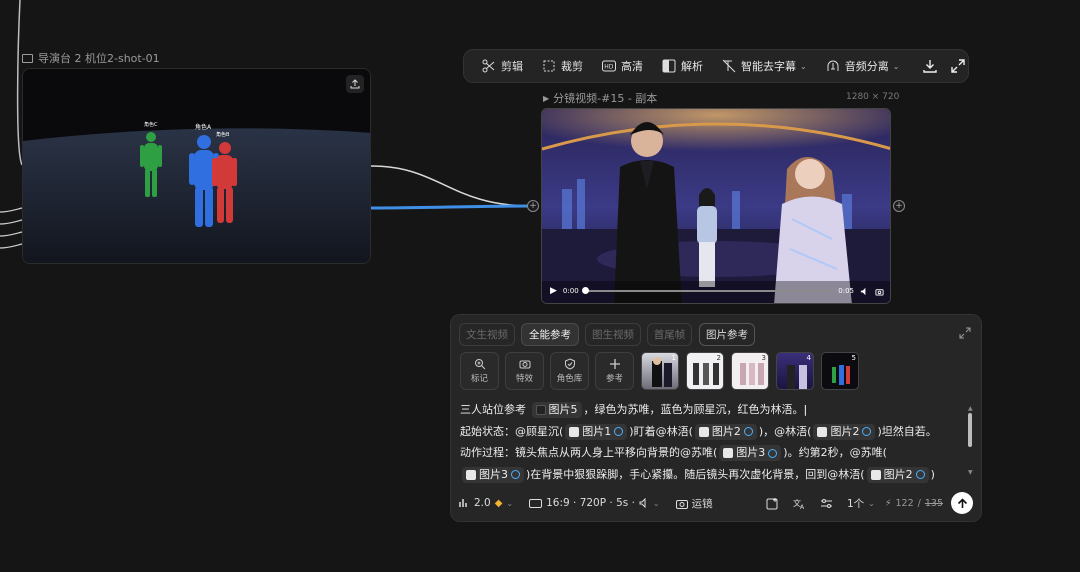 The image size is (1080, 572). I want to click on character-library-button: 角色库, so click(569, 371).